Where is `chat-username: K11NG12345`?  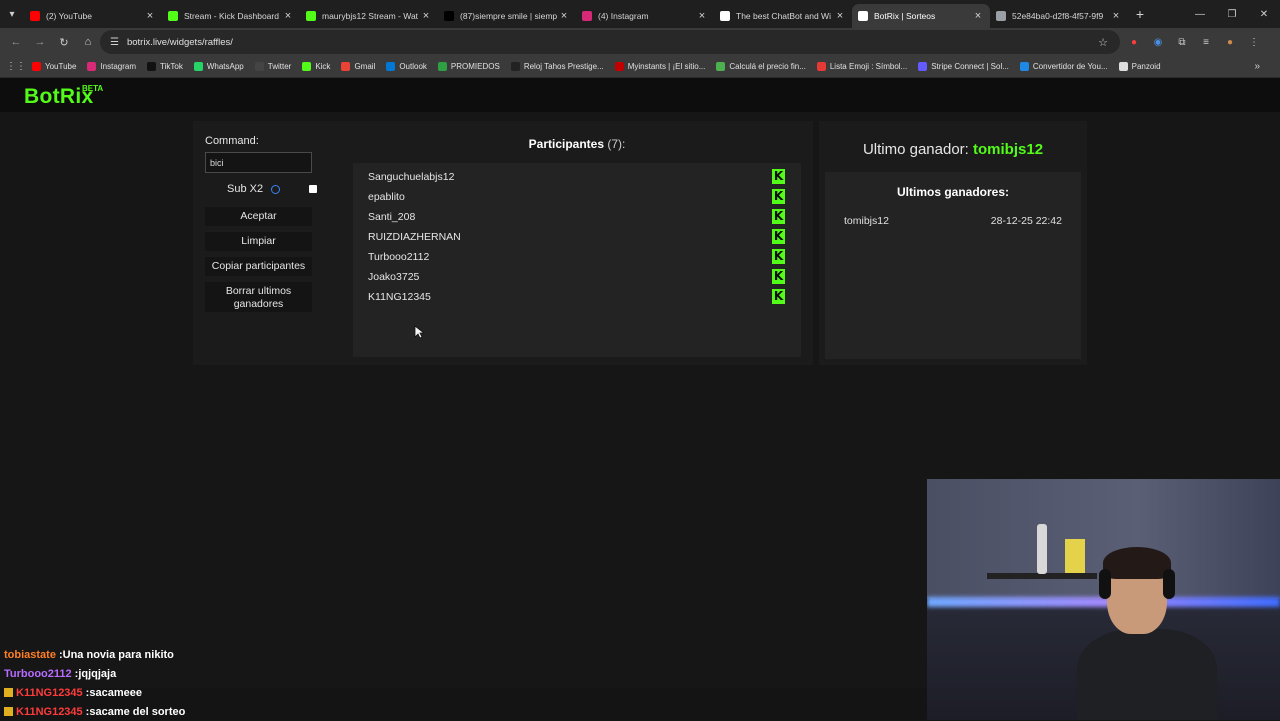
chat-username: K11NG12345 is located at coordinates (49, 711).